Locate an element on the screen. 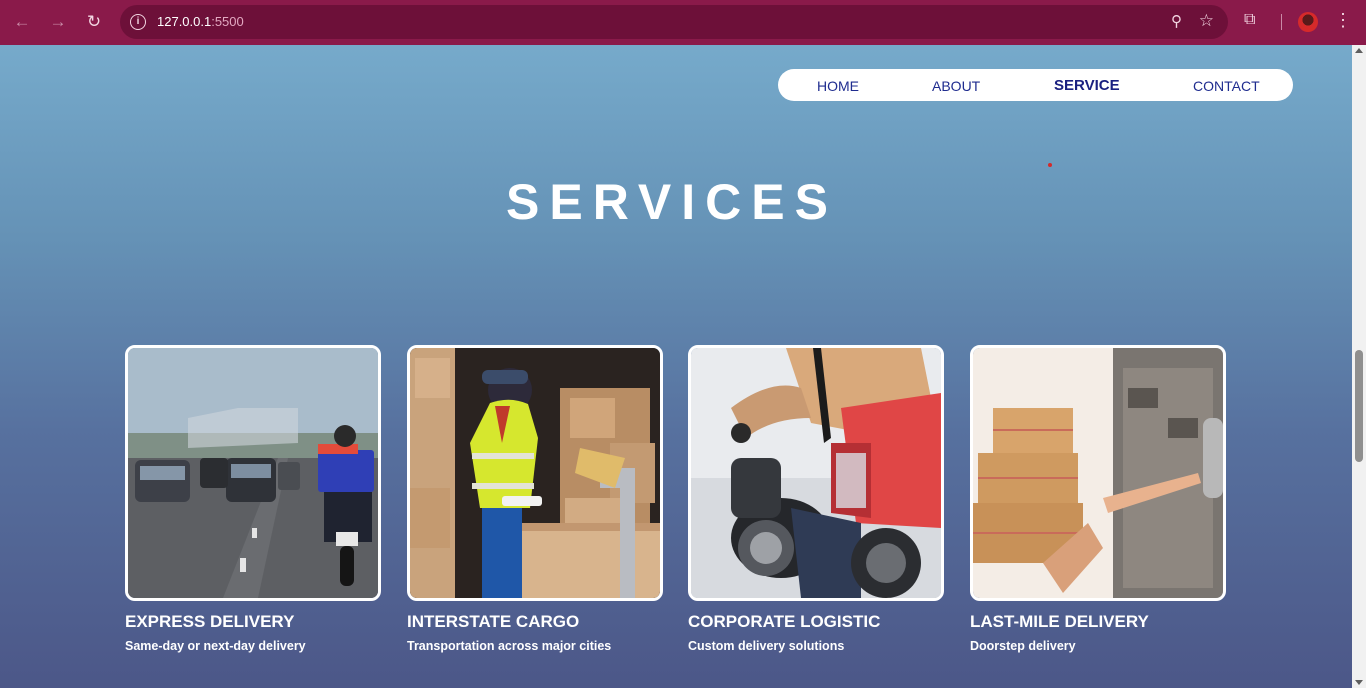 Image resolution: width=1366 pixels, height=688 pixels. main-nav: HOME ABOUT SERVICE CONTACT is located at coordinates (1035, 85).